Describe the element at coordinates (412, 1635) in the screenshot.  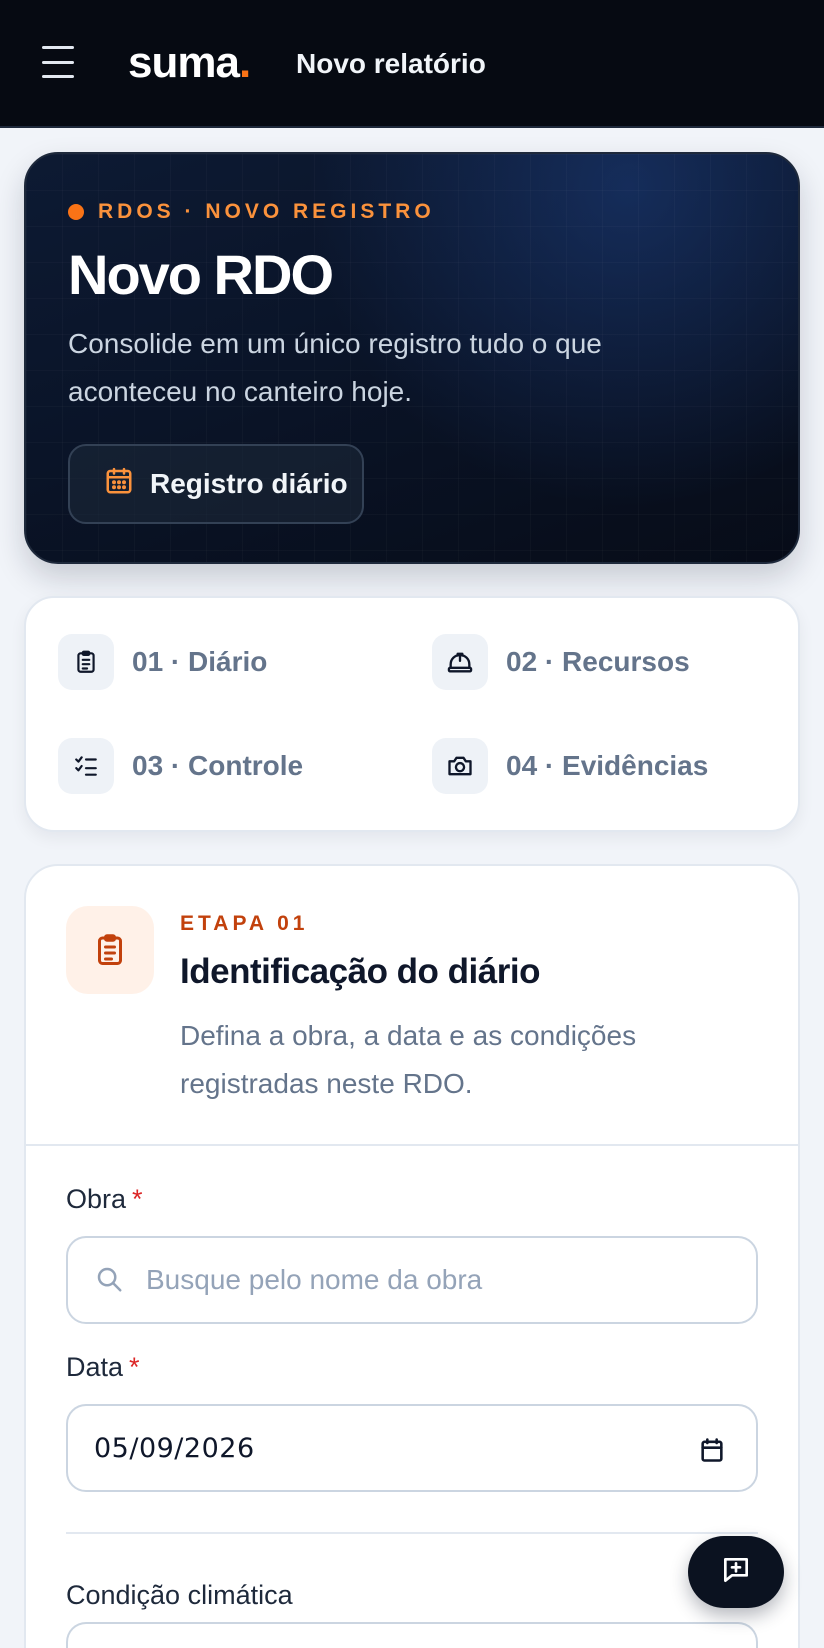
I see `clima-select` at that location.